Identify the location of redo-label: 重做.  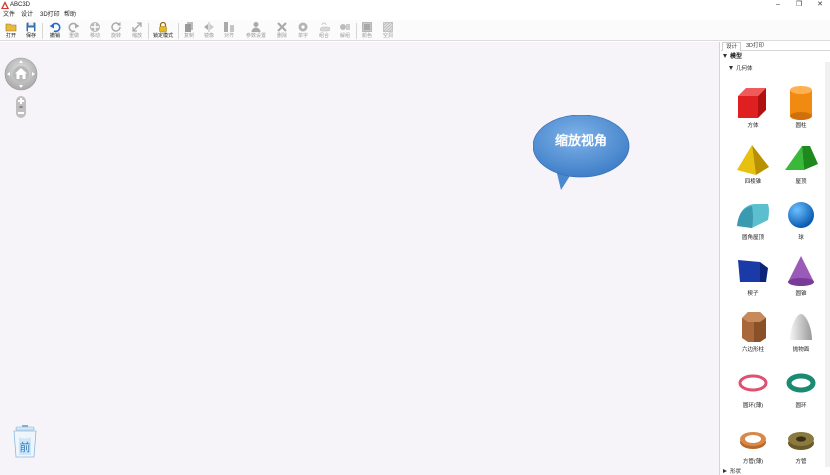
(73, 36).